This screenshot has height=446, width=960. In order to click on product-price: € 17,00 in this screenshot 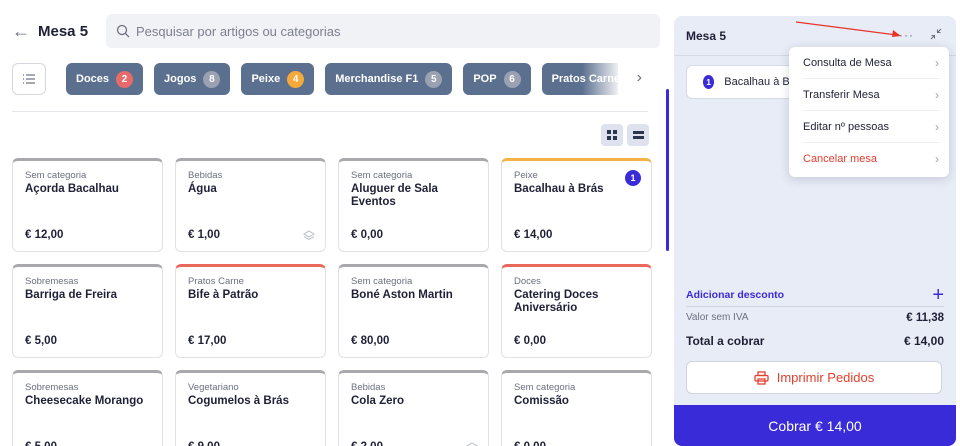, I will do `click(207, 341)`.